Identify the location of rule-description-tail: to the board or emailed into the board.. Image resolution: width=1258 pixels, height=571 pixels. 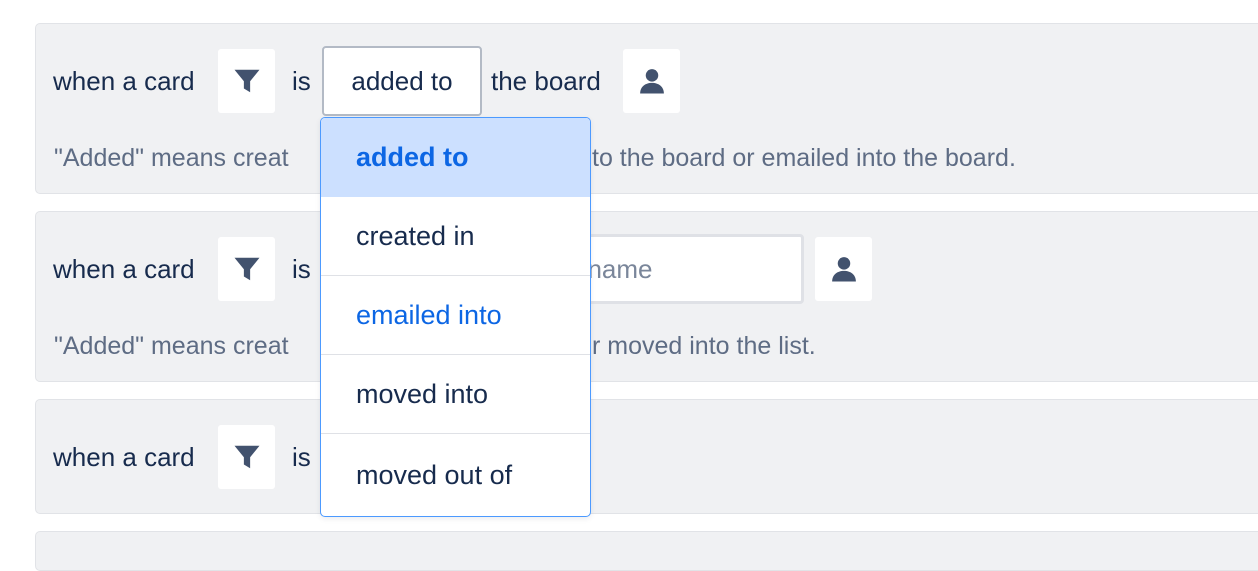
(804, 158).